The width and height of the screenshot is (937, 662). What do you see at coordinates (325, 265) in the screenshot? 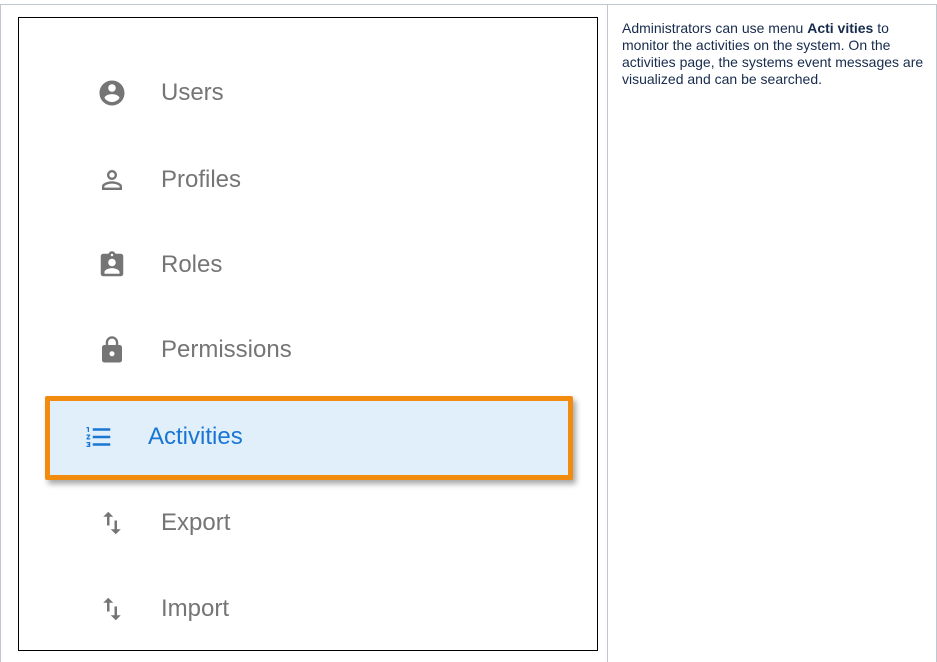
I see `menu-item-roles: Roles` at bounding box center [325, 265].